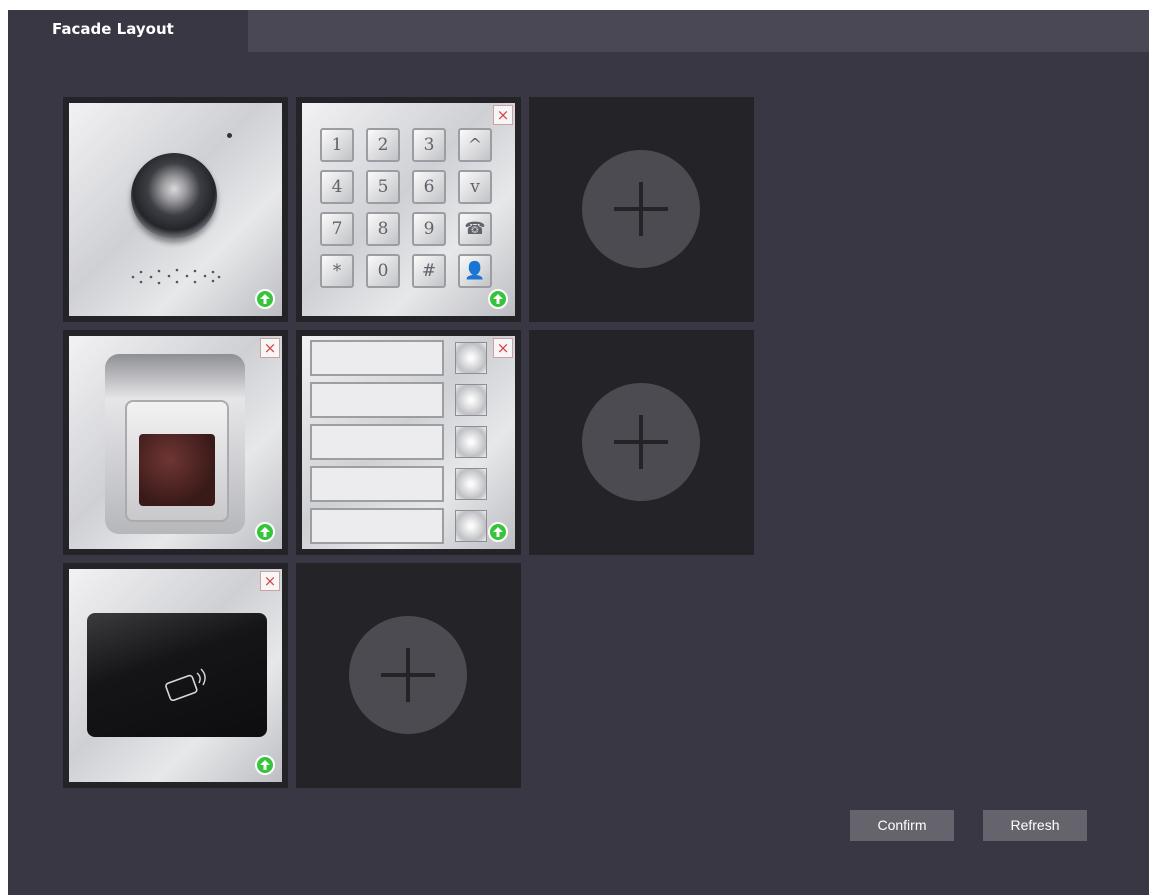  I want to click on slot-8-empty, so click(408, 675).